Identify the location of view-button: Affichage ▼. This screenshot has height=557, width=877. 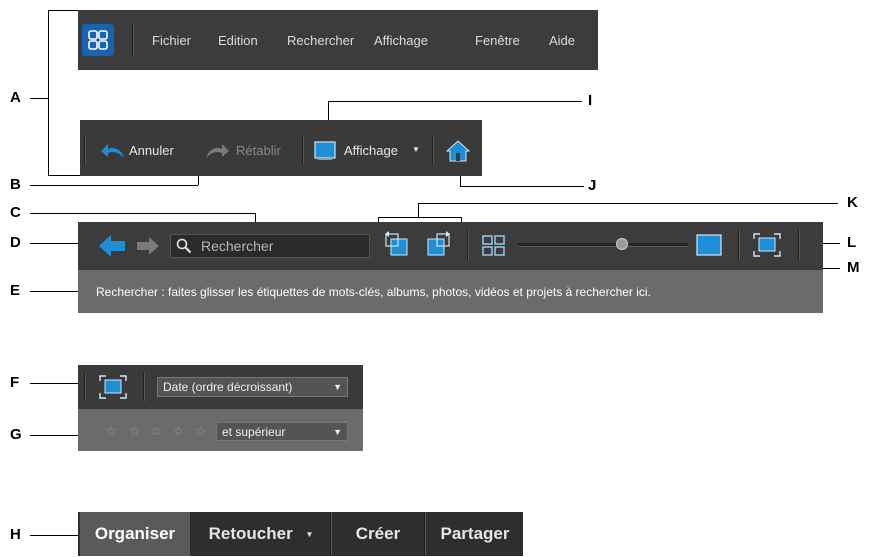
(368, 151).